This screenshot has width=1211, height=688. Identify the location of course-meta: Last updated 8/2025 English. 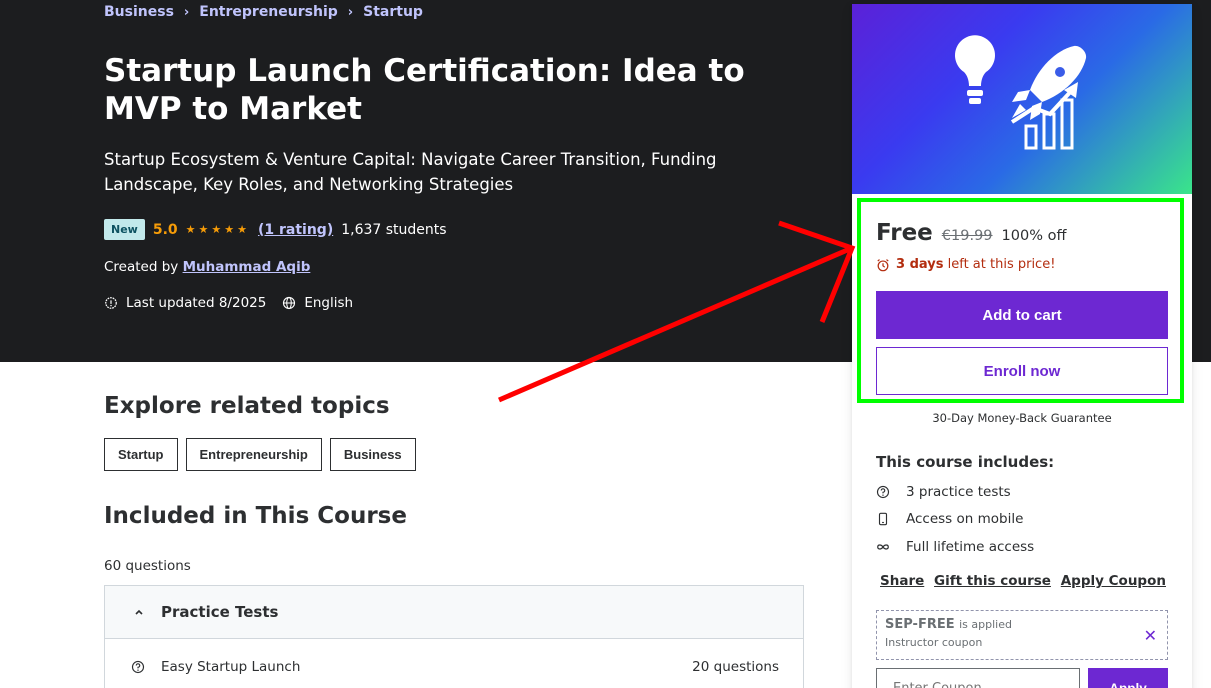
(228, 303).